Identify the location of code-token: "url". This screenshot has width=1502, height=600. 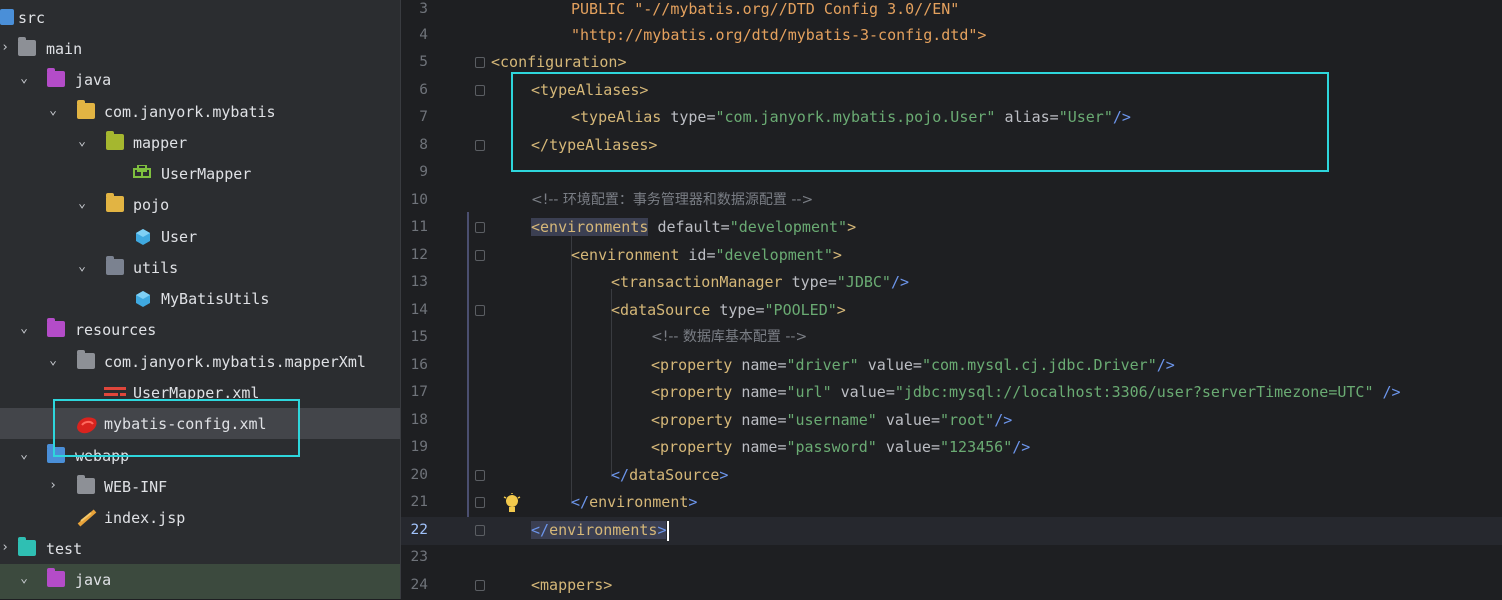
(809, 392).